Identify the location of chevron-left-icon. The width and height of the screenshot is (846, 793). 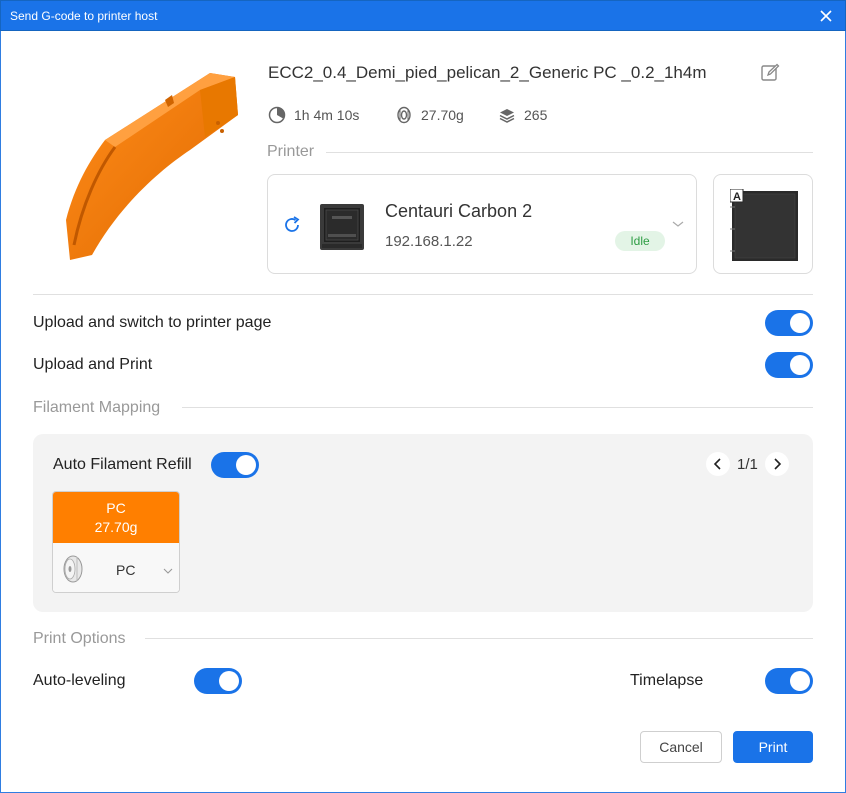
(717, 464).